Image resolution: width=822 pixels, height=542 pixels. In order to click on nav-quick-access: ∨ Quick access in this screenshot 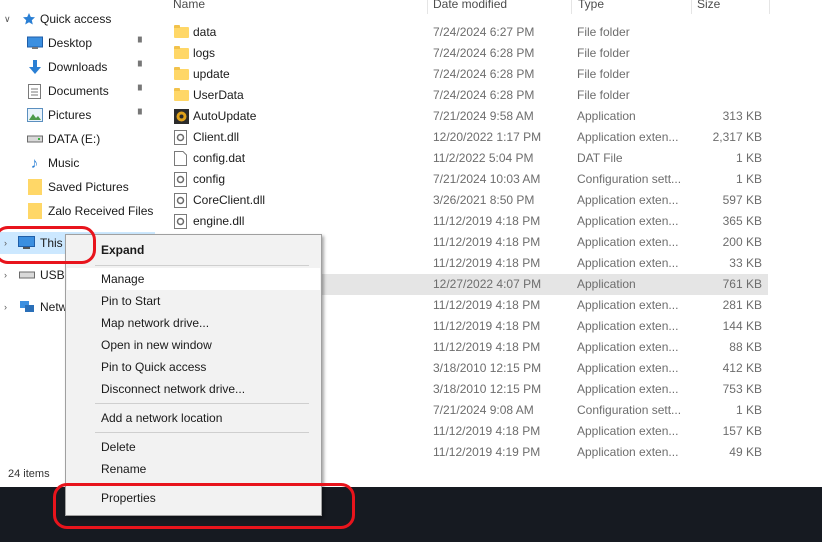, I will do `click(77, 19)`.